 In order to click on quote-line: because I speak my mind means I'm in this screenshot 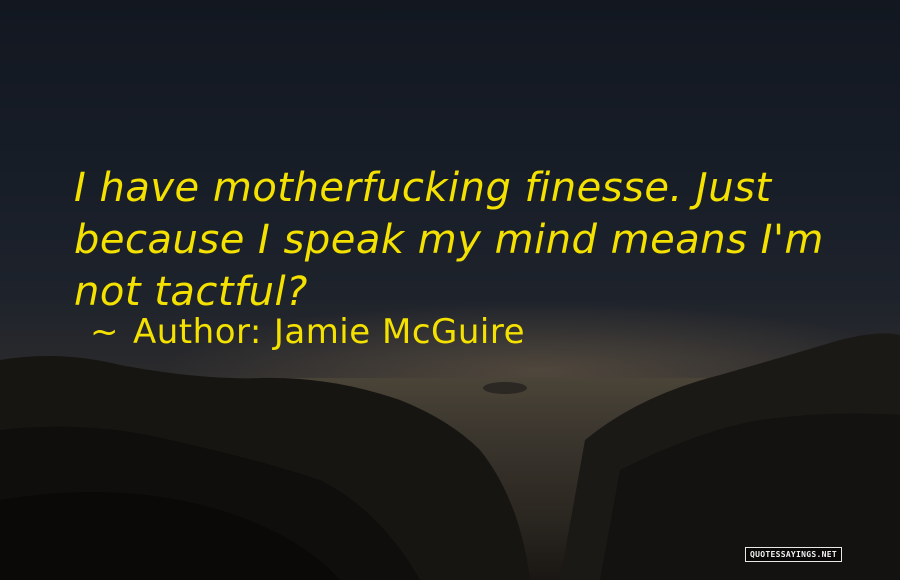, I will do `click(449, 240)`.